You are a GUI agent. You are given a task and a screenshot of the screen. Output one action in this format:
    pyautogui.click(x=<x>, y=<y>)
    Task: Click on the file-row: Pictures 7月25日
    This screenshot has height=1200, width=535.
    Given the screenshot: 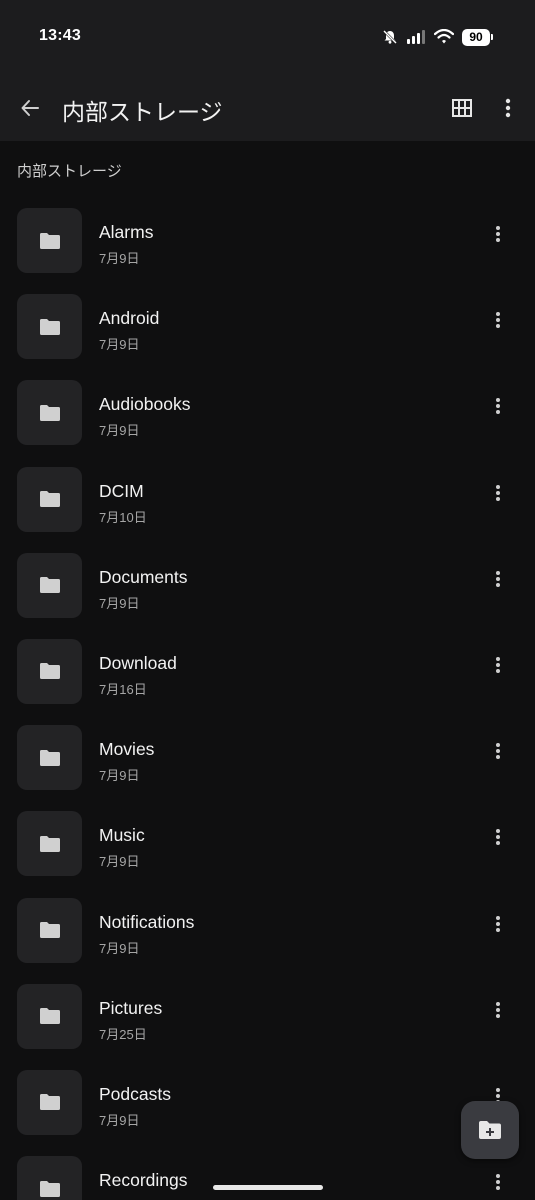 What is the action you would take?
    pyautogui.click(x=267, y=1019)
    